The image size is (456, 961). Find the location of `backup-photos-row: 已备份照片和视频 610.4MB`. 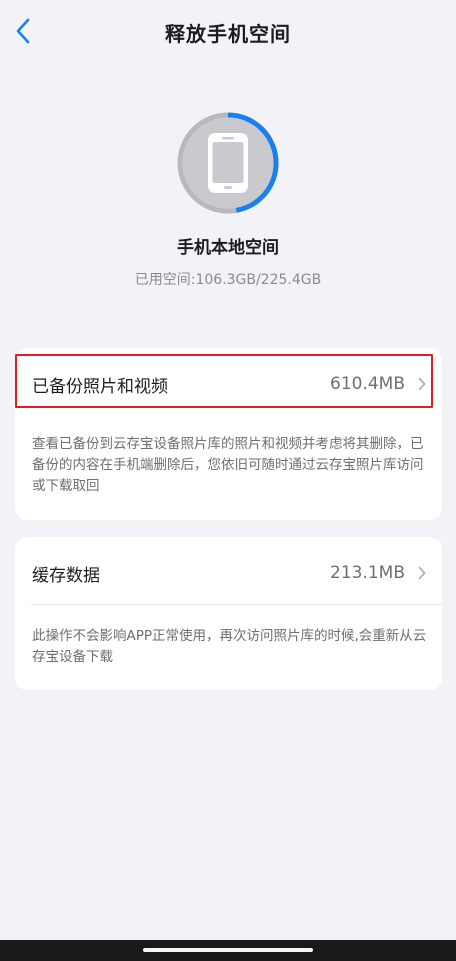

backup-photos-row: 已备份照片和视频 610.4MB is located at coordinates (228, 384).